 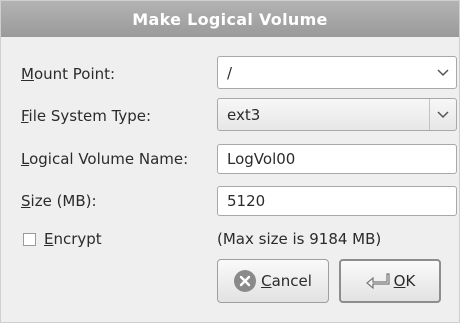 I want to click on dialog-title: Make Logical Volume, so click(x=230, y=19).